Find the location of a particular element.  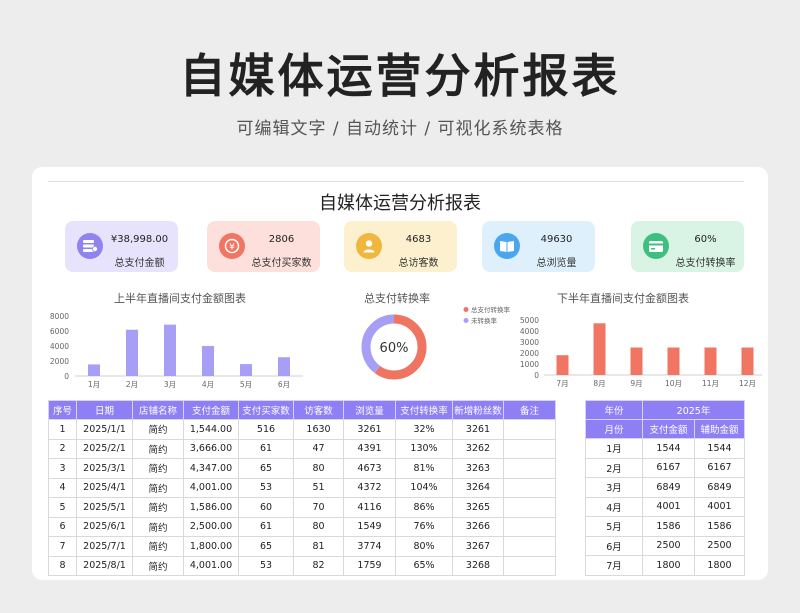

table-cell: 2025/5/1 is located at coordinates (104, 507).